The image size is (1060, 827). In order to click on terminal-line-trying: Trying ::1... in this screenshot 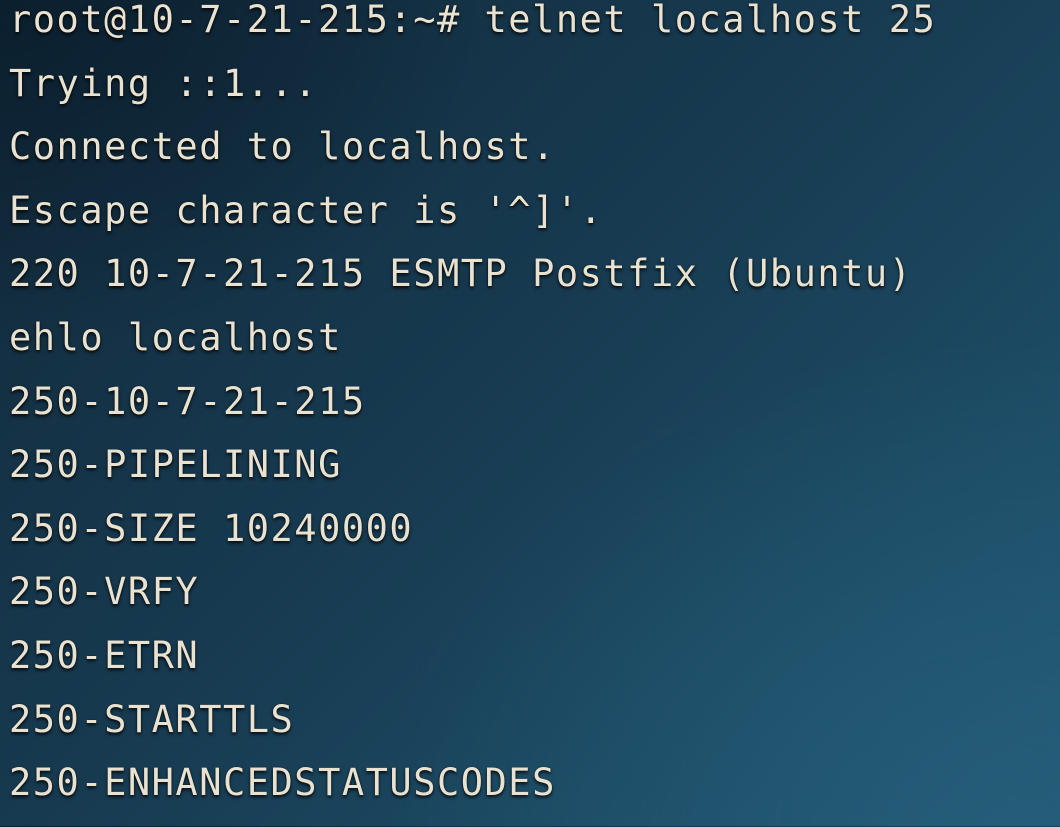, I will do `click(164, 83)`.